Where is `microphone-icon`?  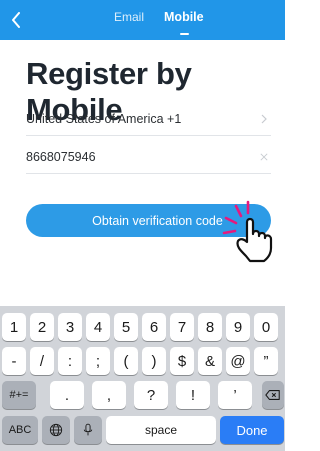 microphone-icon is located at coordinates (88, 429).